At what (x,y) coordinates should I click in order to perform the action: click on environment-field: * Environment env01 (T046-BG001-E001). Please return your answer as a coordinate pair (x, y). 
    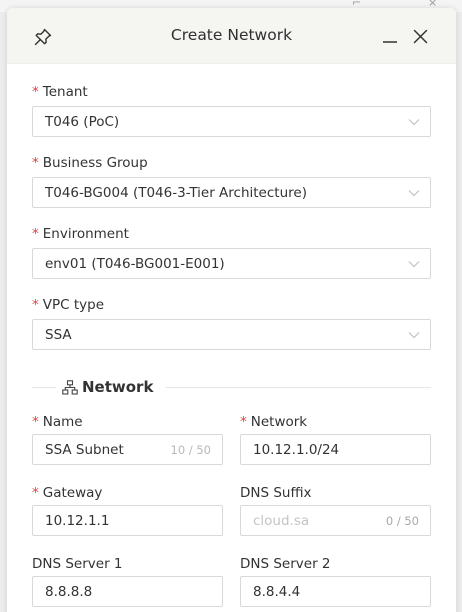
    Looking at the image, I should click on (231, 256).